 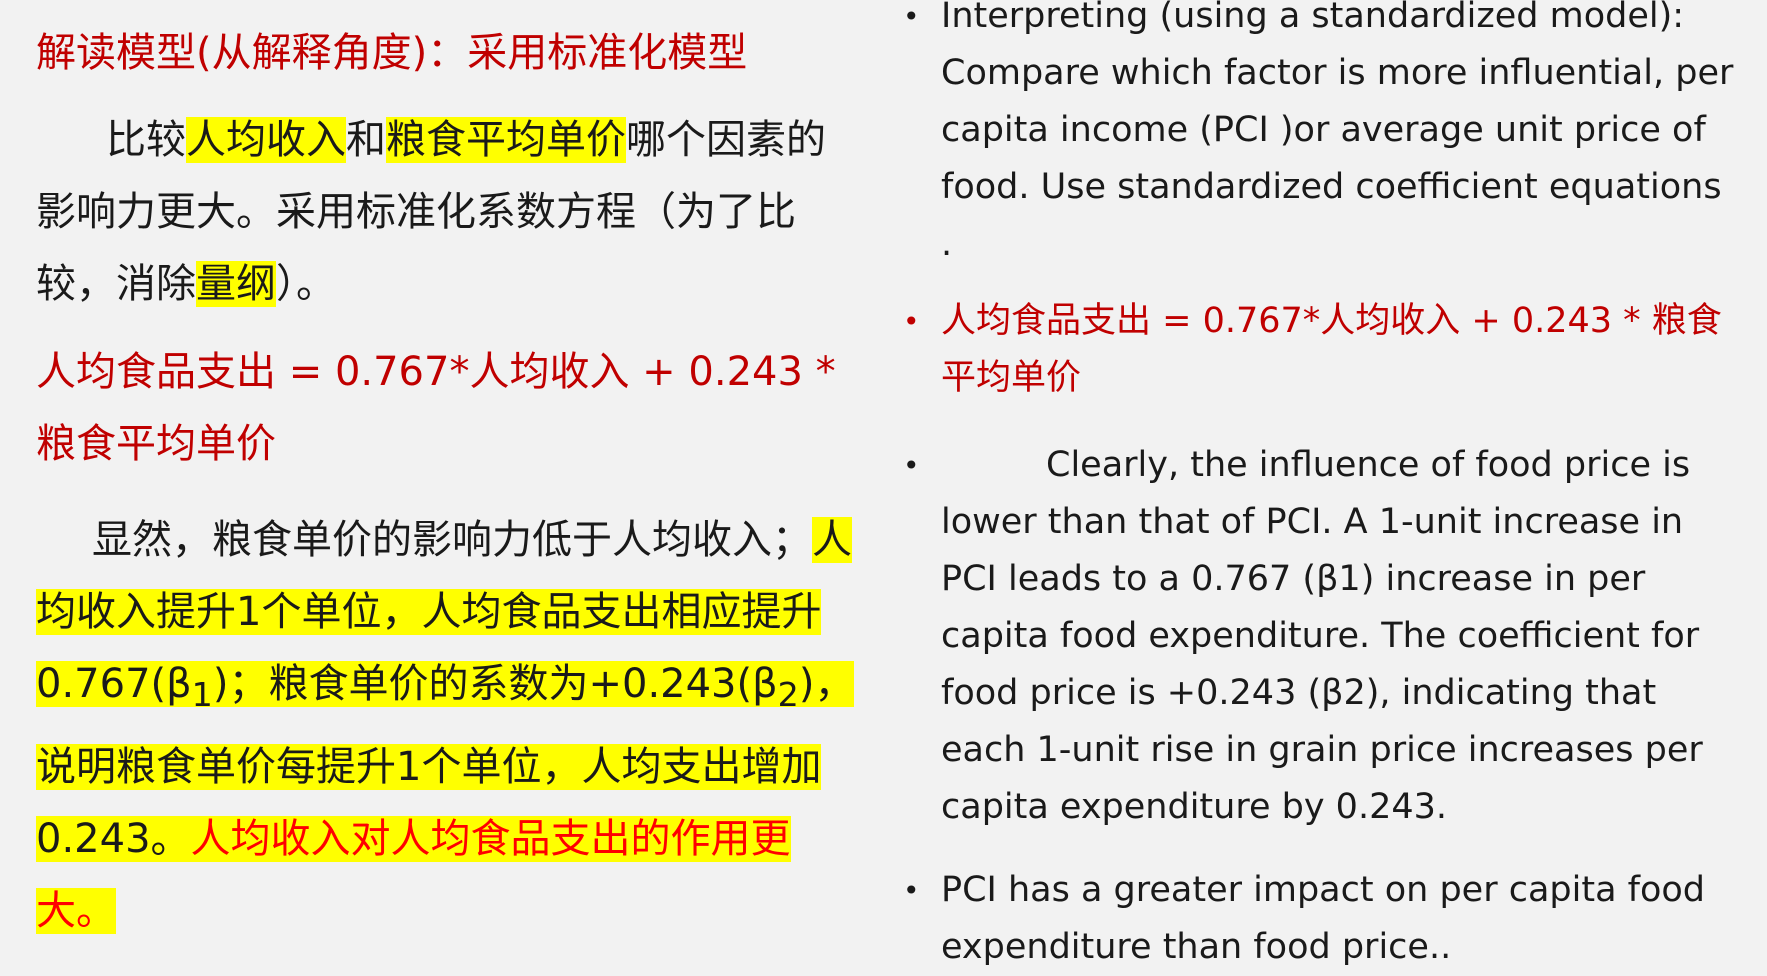 I want to click on subscript: 2, so click(x=788, y=694).